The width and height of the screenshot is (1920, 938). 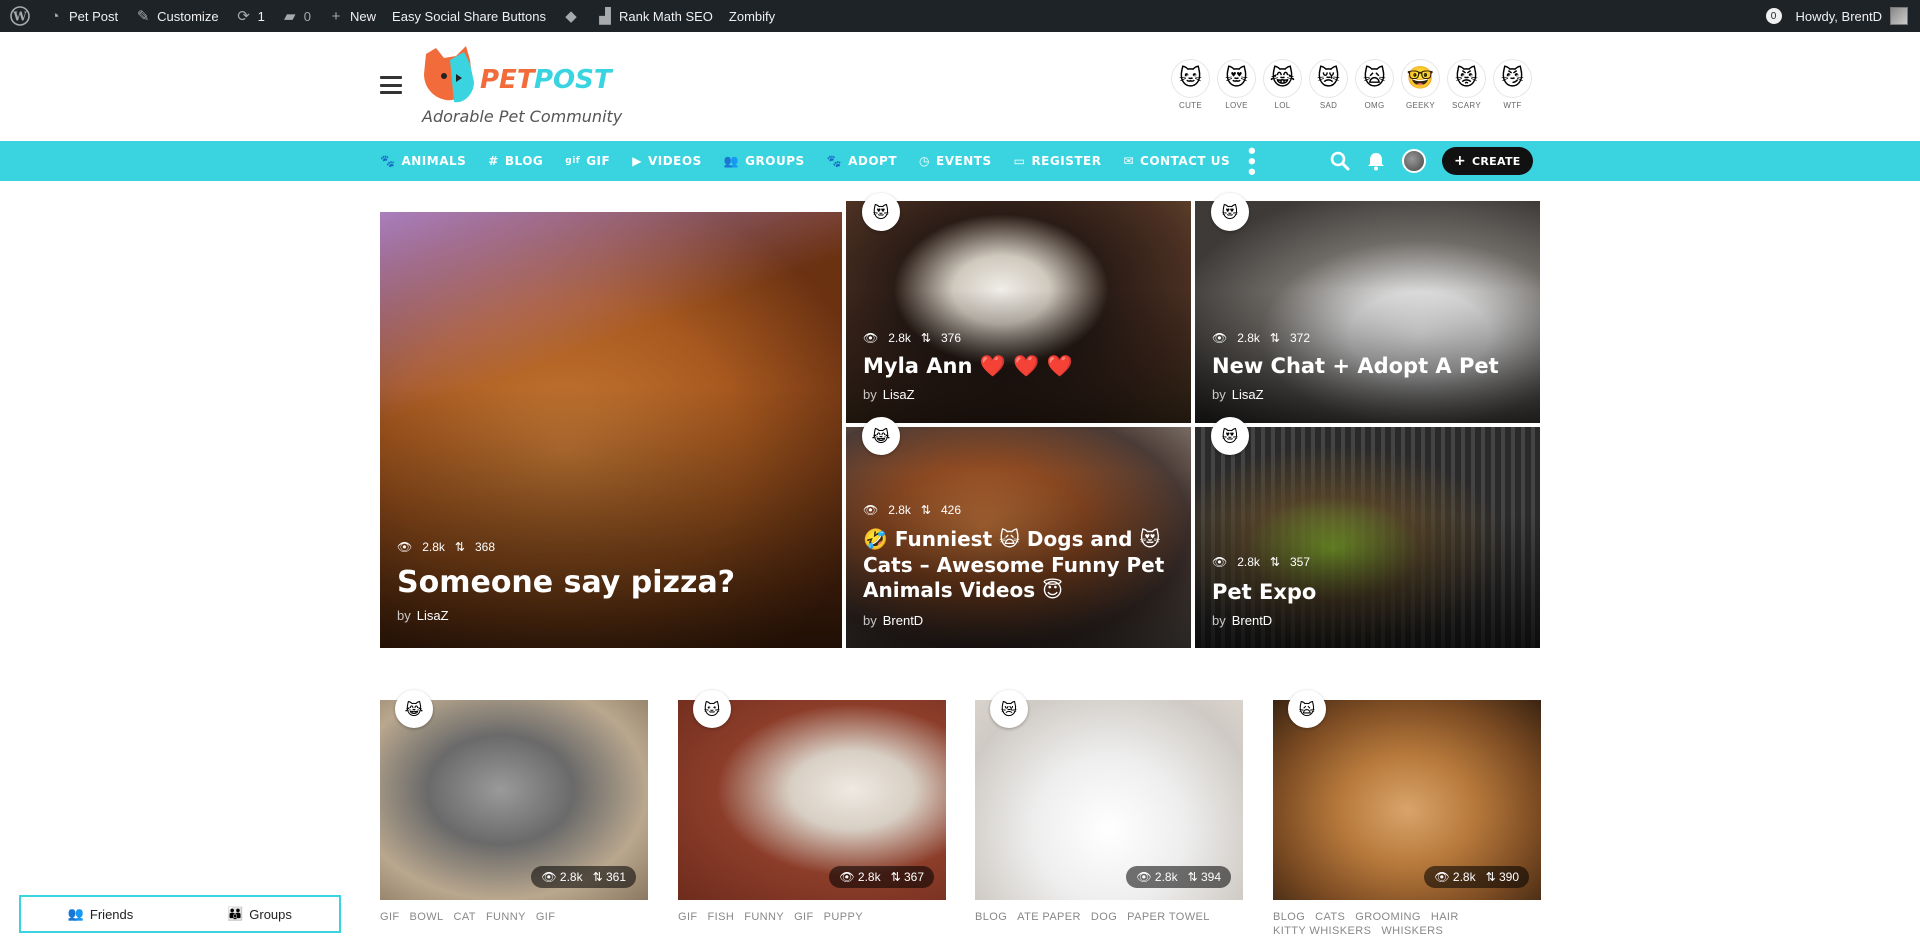 What do you see at coordinates (812, 800) in the screenshot?
I see `post-thumbnail: 👁 2.8k ⇅ 367` at bounding box center [812, 800].